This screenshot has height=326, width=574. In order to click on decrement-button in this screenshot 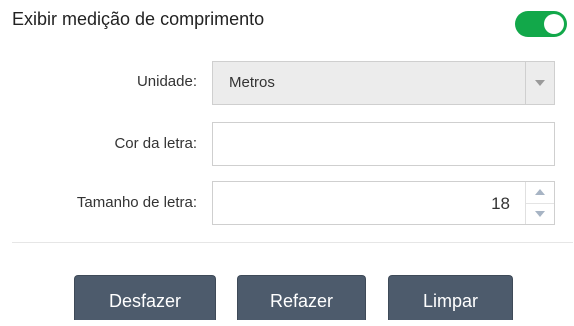, I will do `click(540, 214)`.